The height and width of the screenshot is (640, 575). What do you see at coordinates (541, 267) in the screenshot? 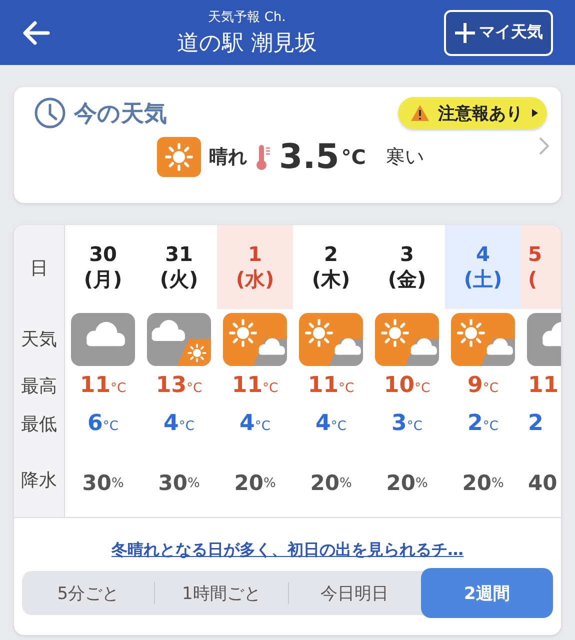
I see `date-cell: 5 (` at bounding box center [541, 267].